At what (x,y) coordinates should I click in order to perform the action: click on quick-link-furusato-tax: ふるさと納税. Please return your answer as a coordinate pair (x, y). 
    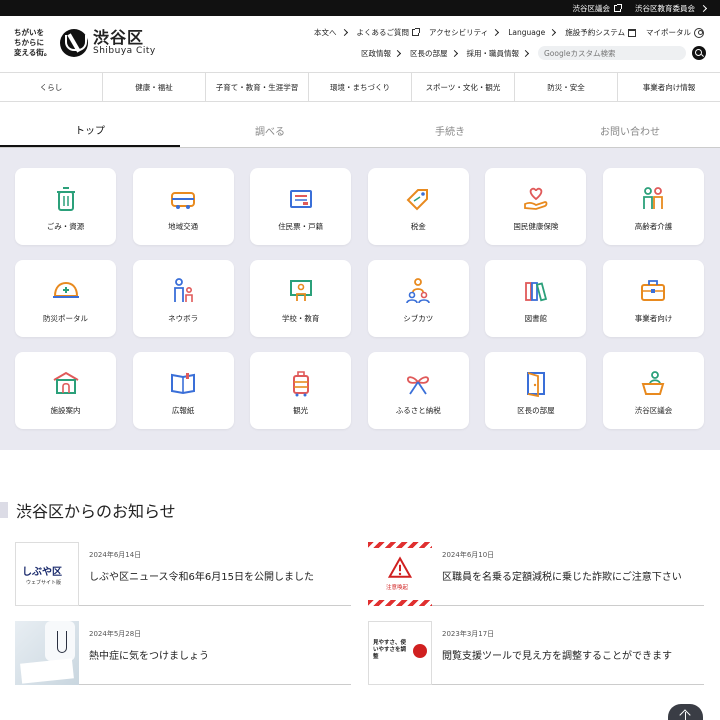
    Looking at the image, I should click on (418, 390).